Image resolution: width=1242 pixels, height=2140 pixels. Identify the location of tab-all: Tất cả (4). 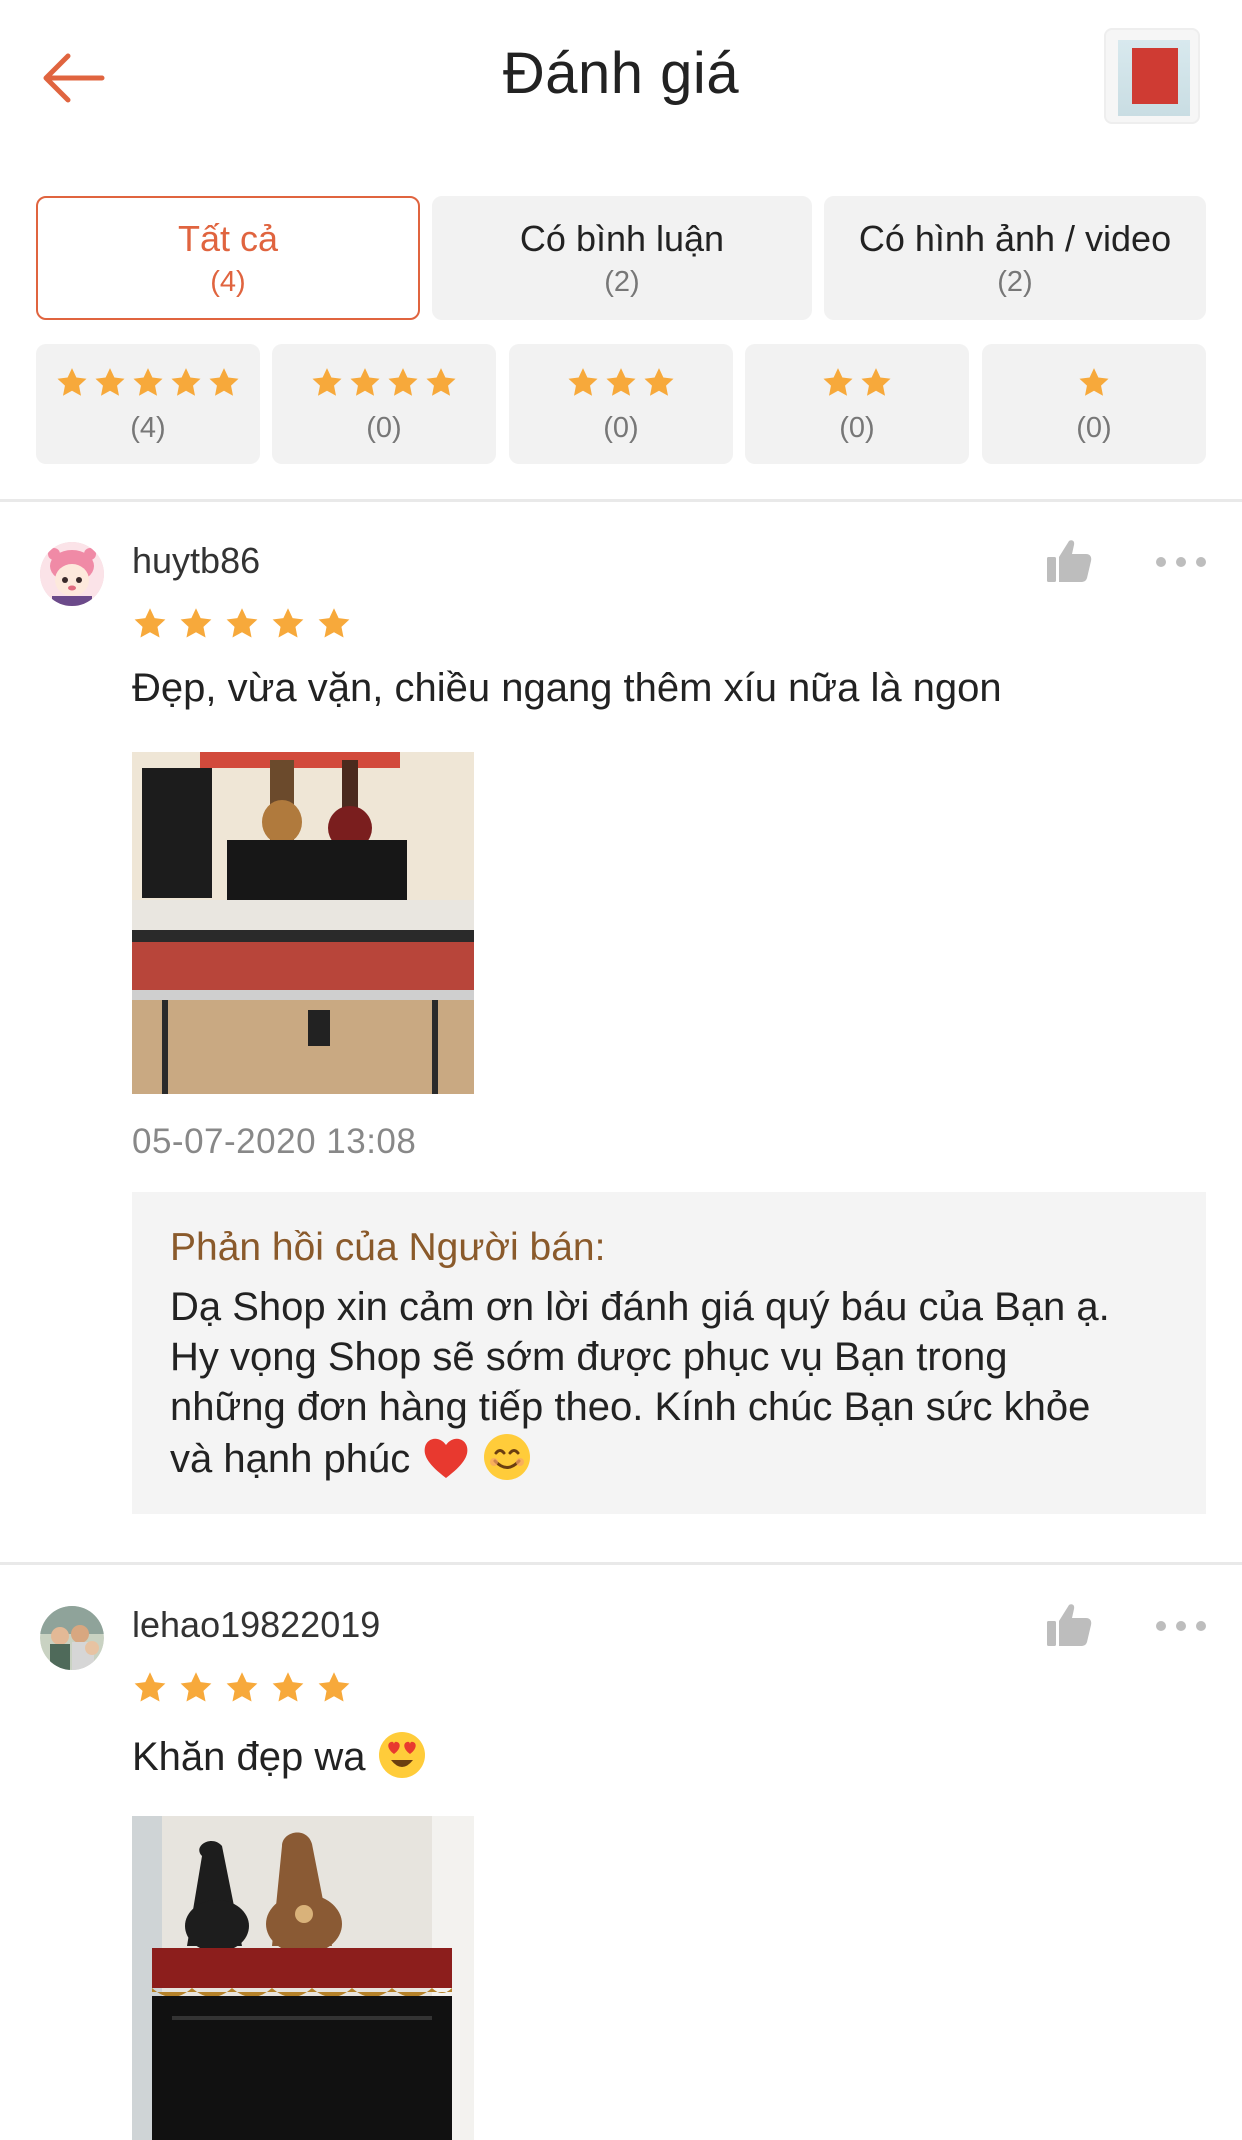
(228, 258).